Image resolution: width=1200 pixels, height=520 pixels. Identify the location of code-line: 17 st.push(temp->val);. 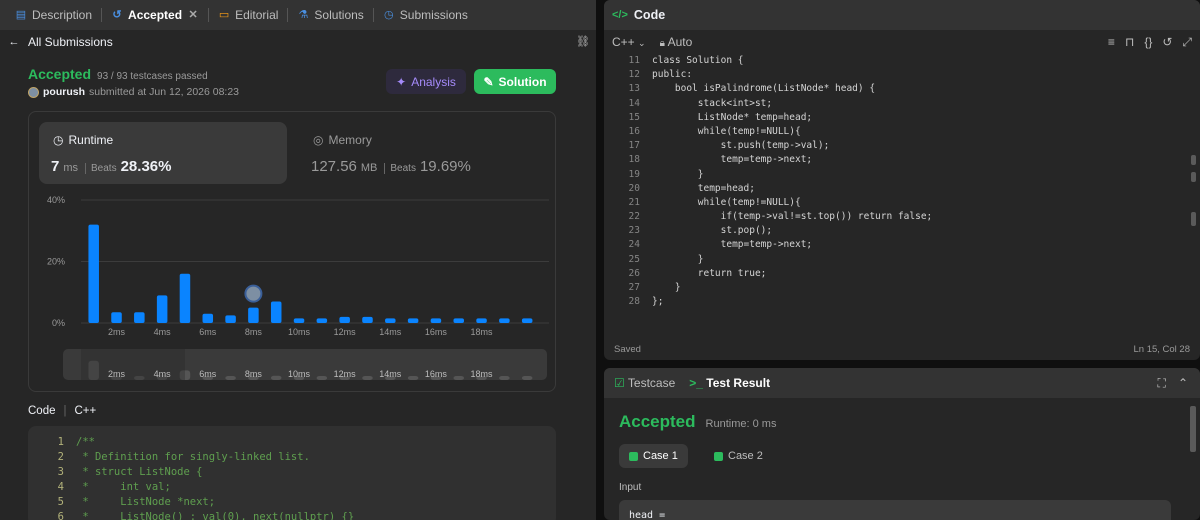
(902, 146).